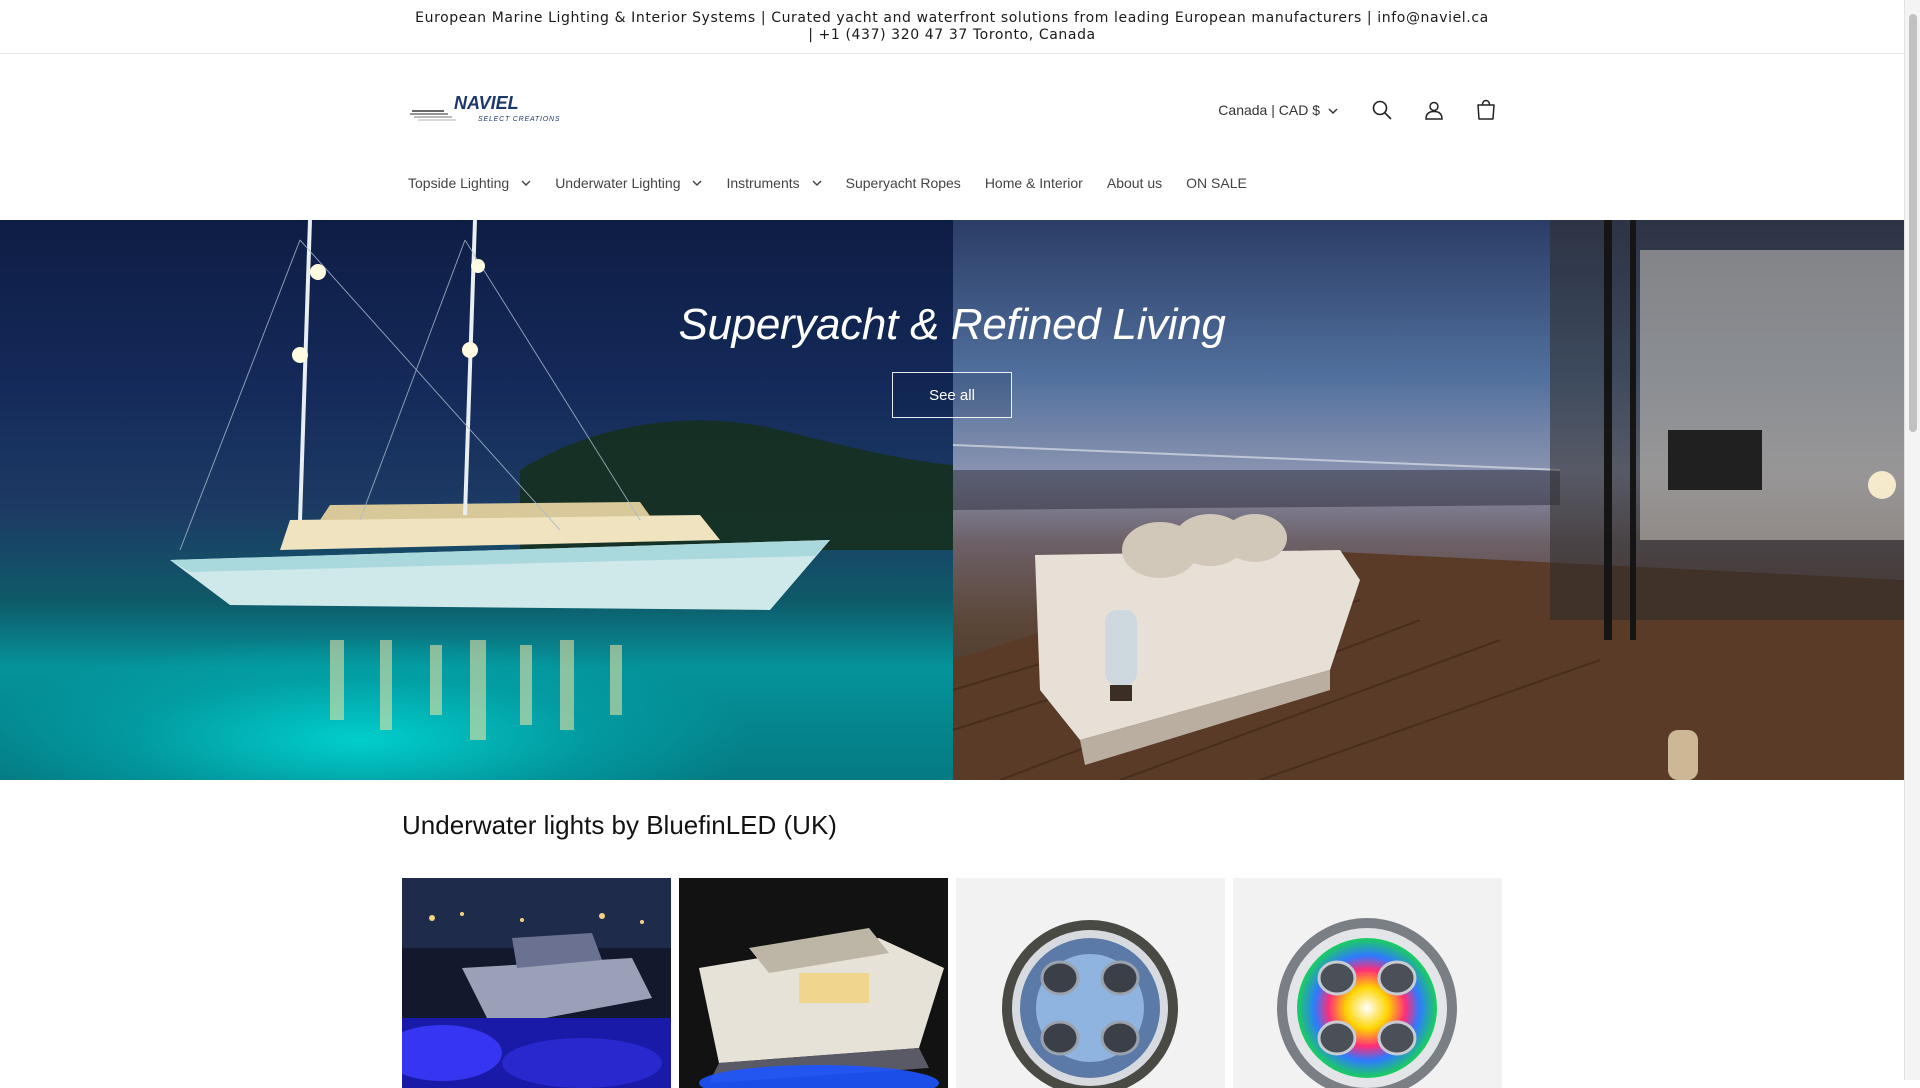 The height and width of the screenshot is (1088, 1920). I want to click on product-grid, so click(952, 983).